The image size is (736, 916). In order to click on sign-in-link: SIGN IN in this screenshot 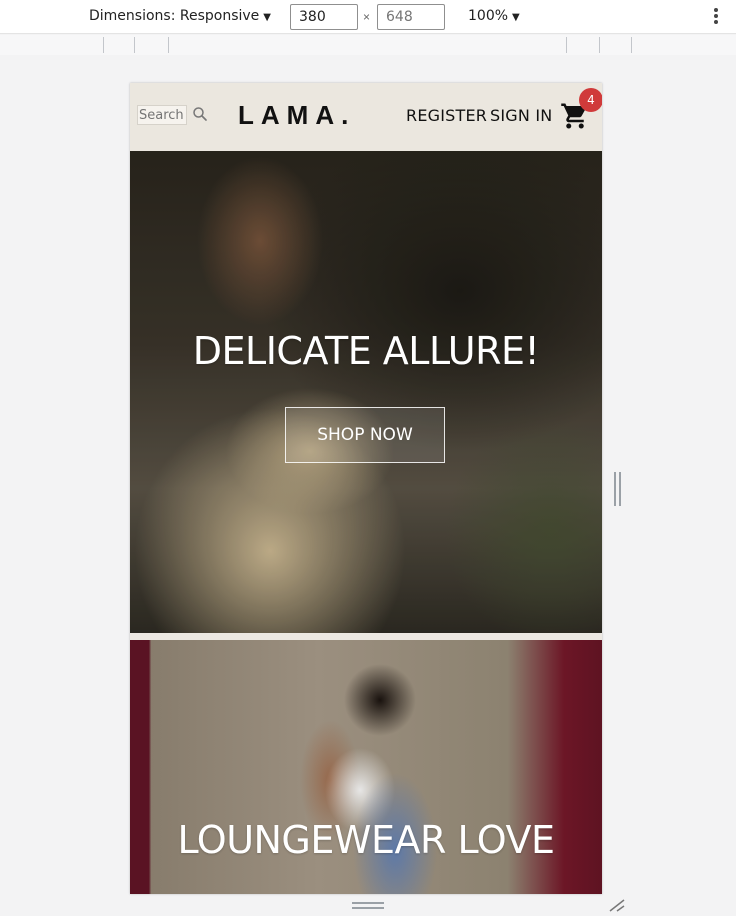, I will do `click(521, 115)`.